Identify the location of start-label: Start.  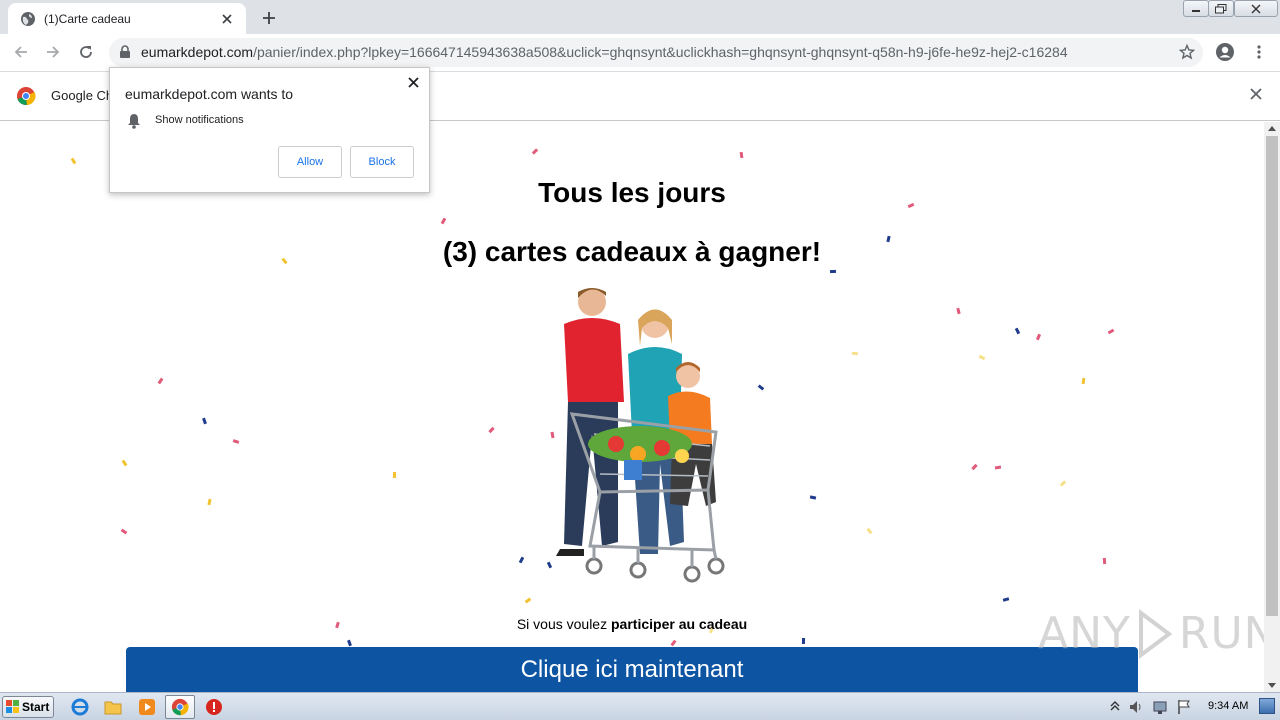
(36, 707).